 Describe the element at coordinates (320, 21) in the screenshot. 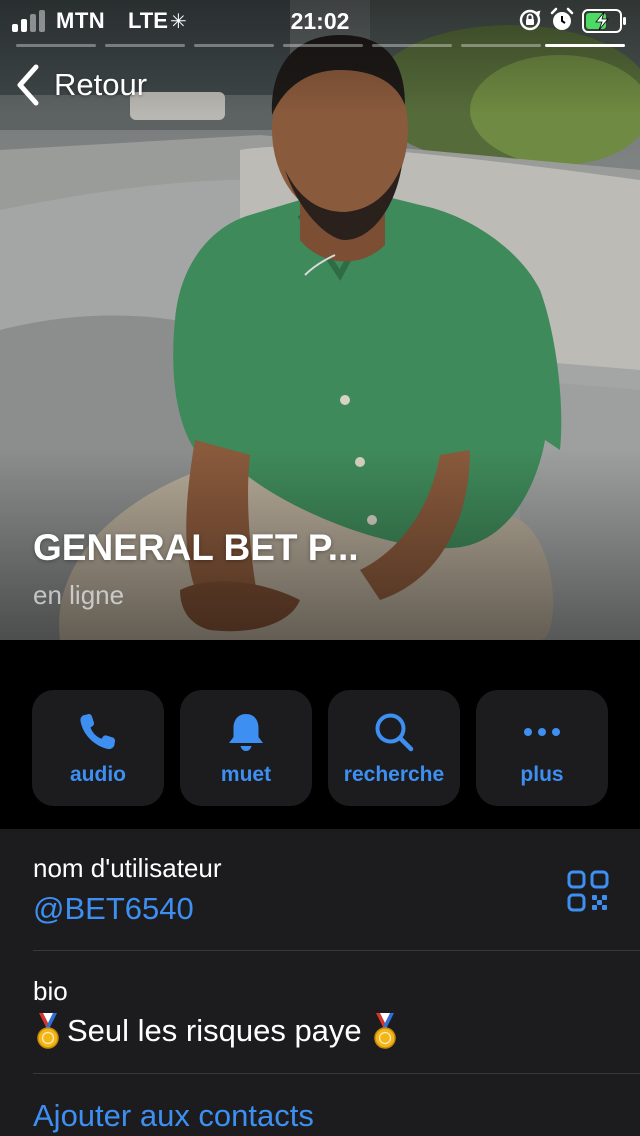

I see `status-time: 21:02` at that location.